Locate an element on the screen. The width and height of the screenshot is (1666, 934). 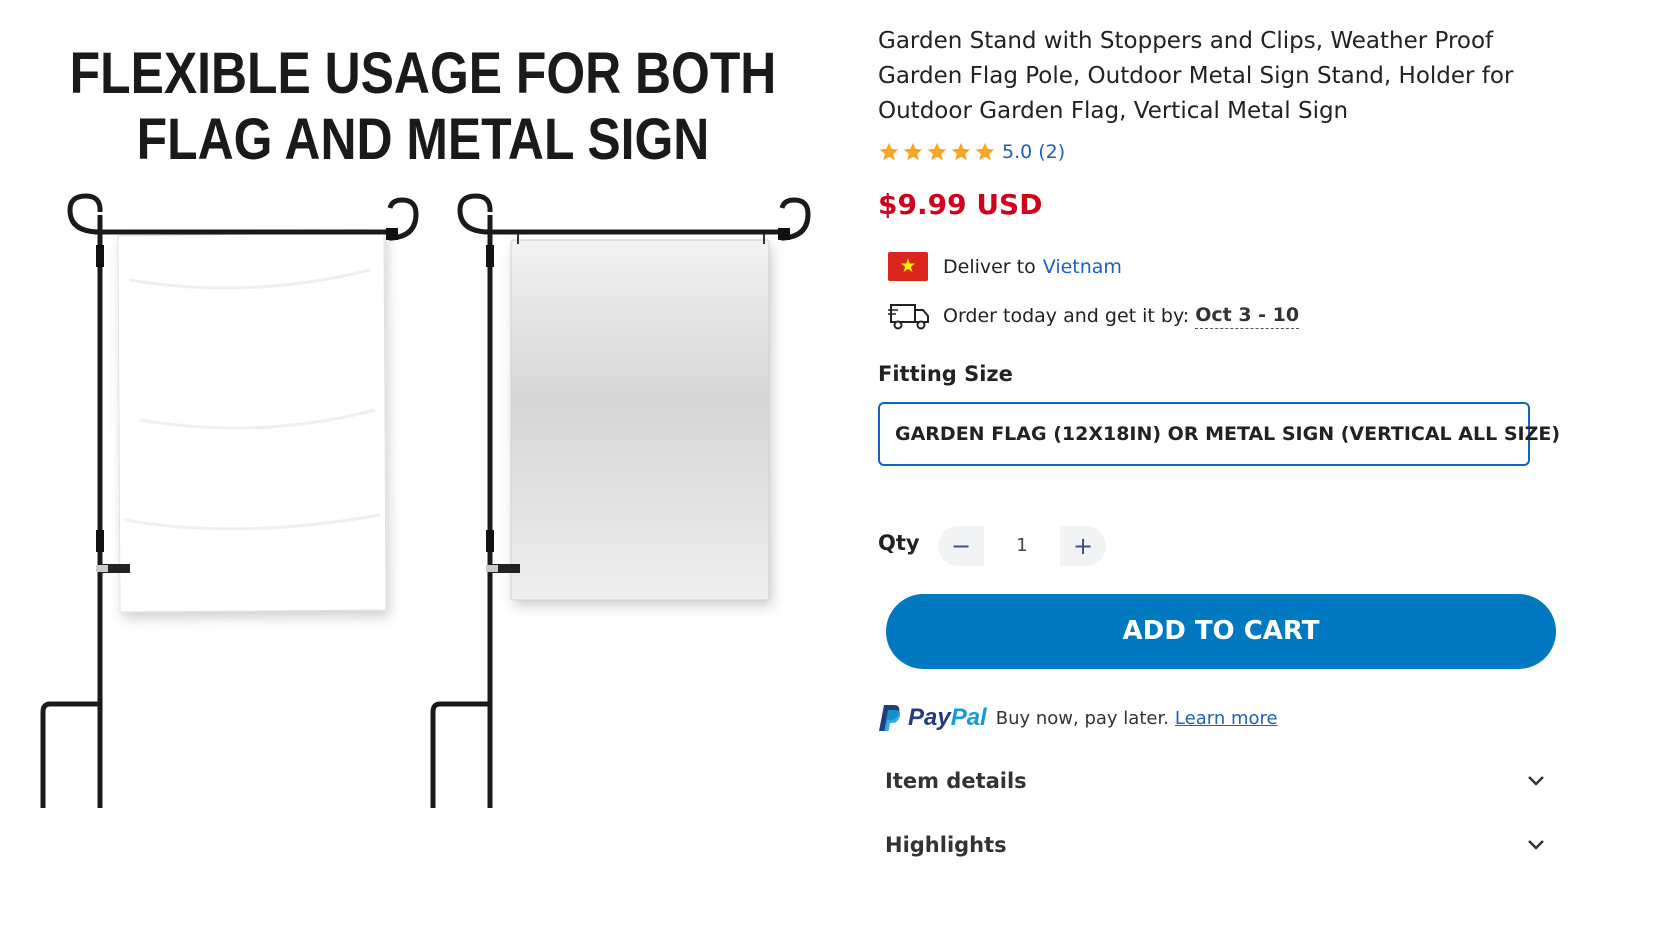
flag-stand is located at coordinates (229, 500).